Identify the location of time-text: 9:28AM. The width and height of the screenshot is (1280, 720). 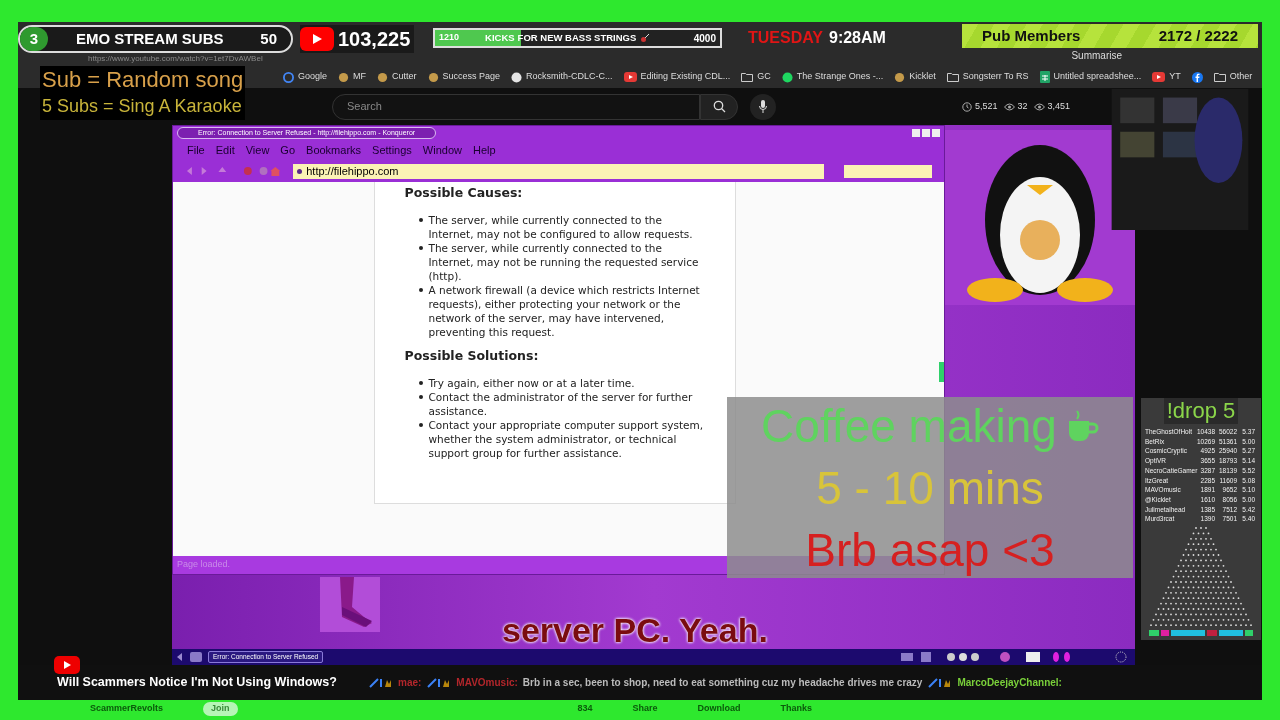
(857, 38).